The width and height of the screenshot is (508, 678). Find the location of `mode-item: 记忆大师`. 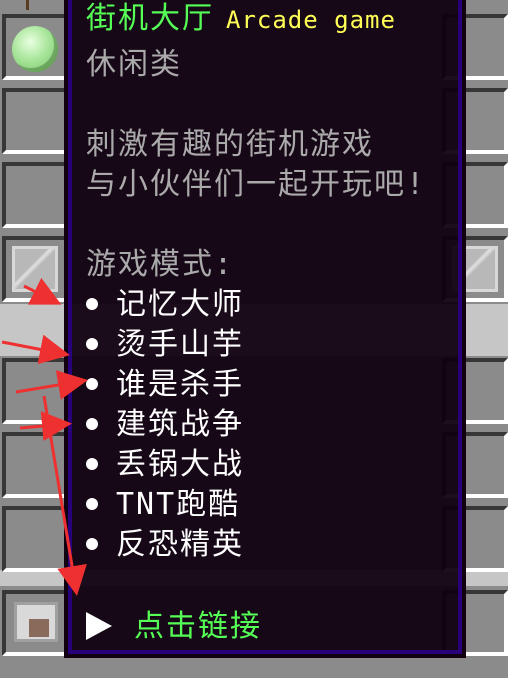

mode-item: 记忆大师 is located at coordinates (165, 305).